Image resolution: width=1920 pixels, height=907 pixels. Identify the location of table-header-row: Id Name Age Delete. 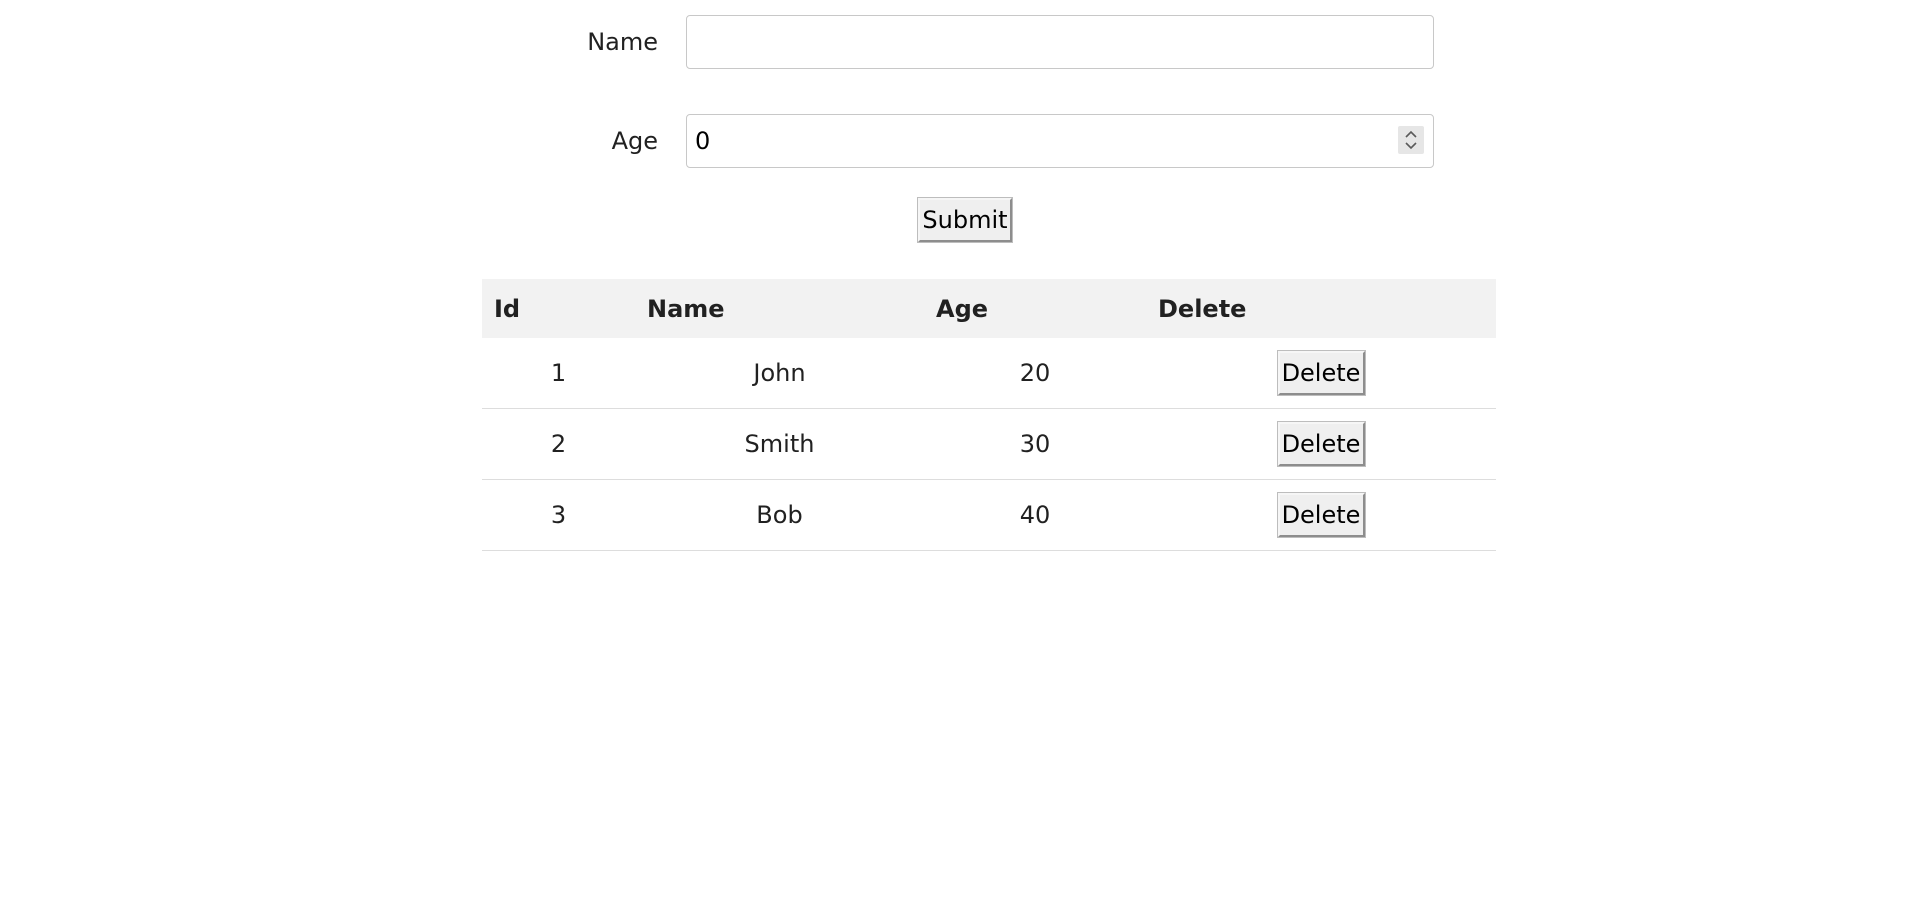
(989, 308).